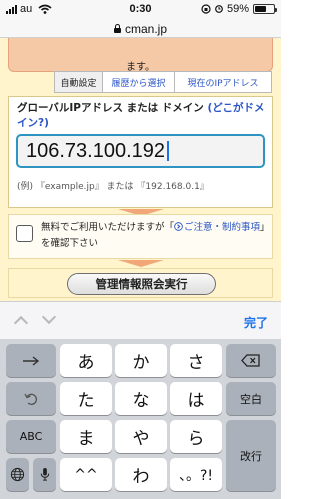 This screenshot has width=320, height=499. I want to click on globe-icon, so click(17, 474).